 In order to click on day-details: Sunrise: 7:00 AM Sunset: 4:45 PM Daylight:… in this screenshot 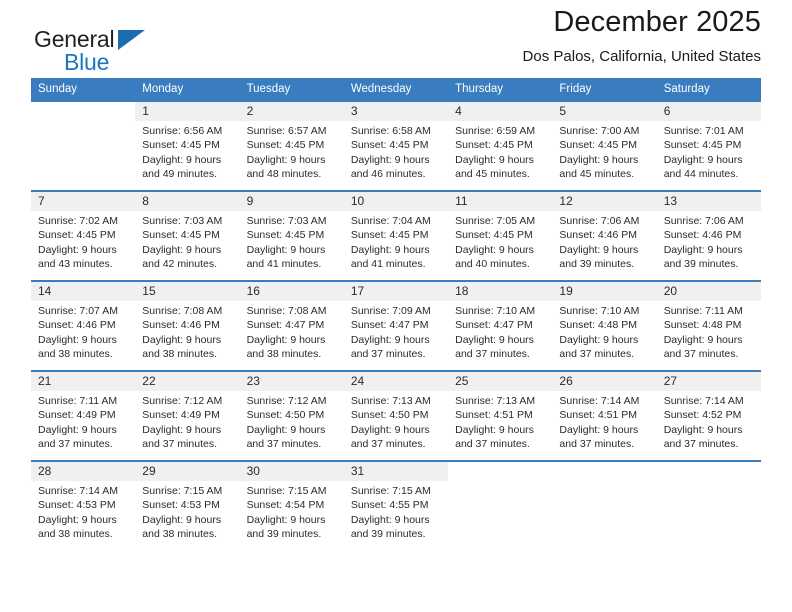, I will do `click(604, 151)`.